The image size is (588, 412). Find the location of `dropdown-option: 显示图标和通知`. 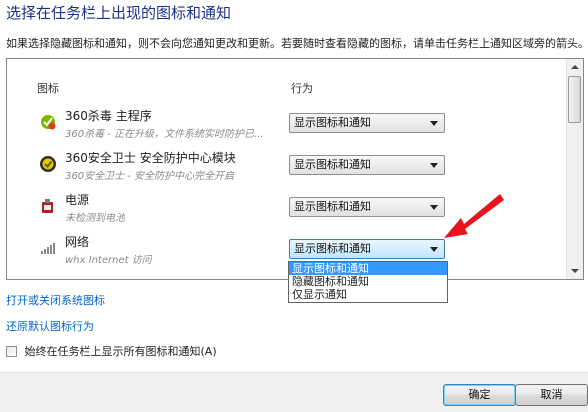

dropdown-option: 显示图标和通知 is located at coordinates (368, 268).